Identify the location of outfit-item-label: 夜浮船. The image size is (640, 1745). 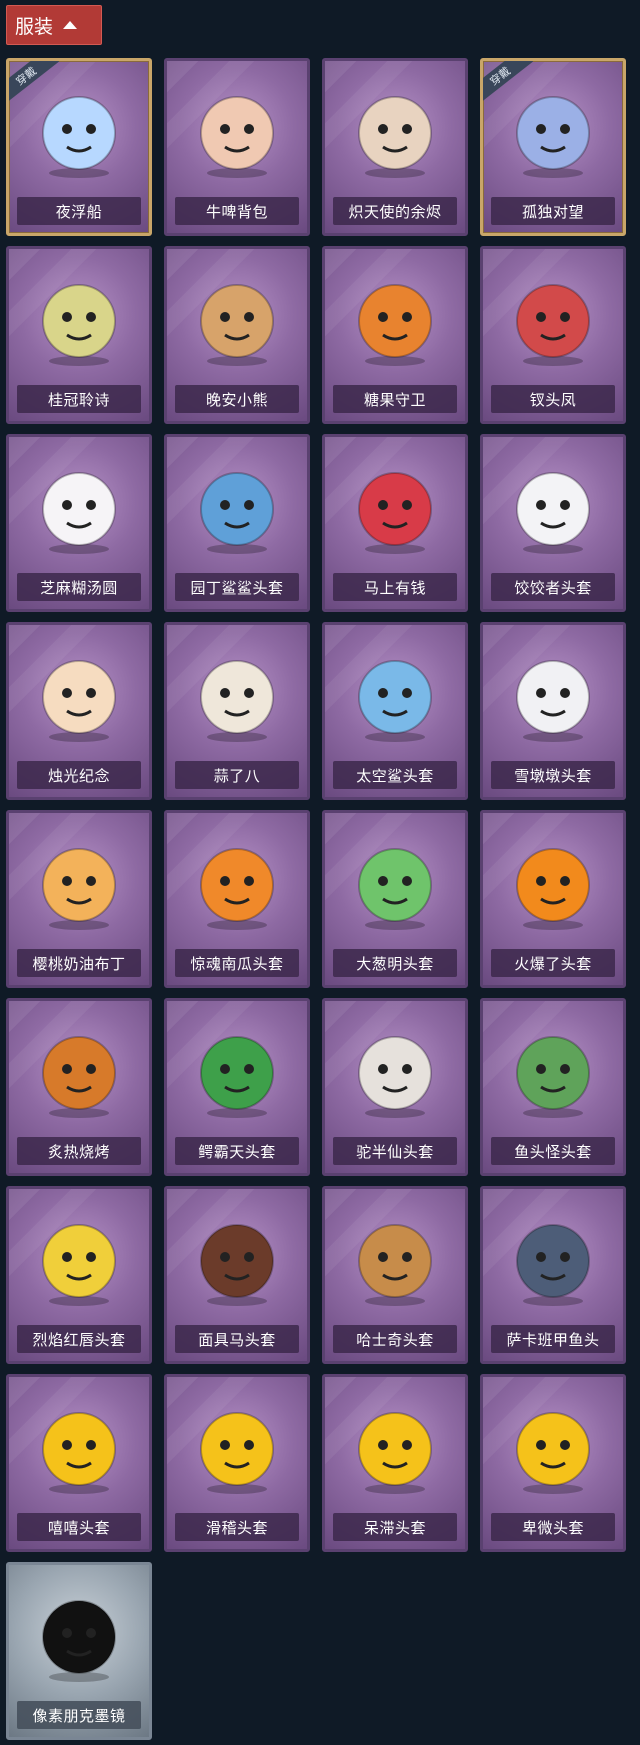
(79, 211).